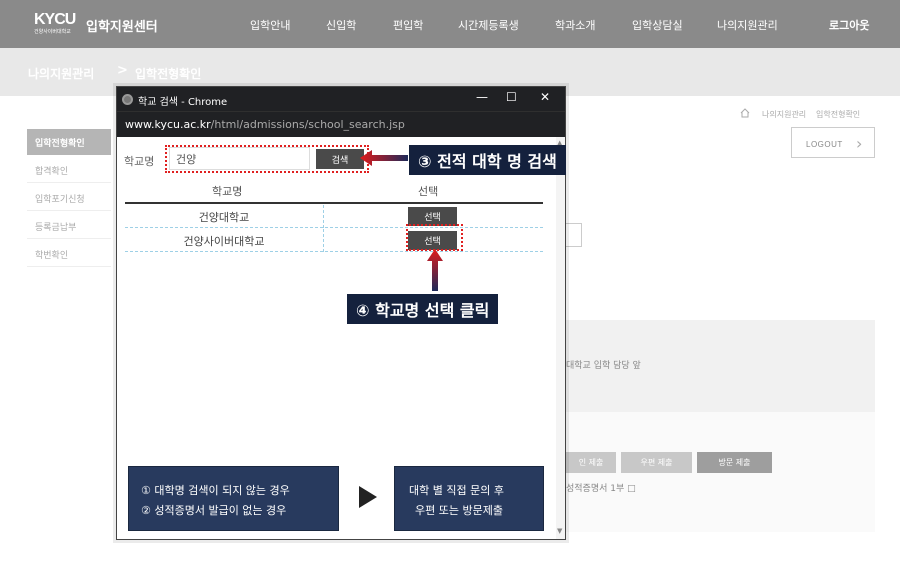 This screenshot has width=900, height=570. What do you see at coordinates (487, 160) in the screenshot?
I see `callout-step3: ③ 전적 대학 명 검색` at bounding box center [487, 160].